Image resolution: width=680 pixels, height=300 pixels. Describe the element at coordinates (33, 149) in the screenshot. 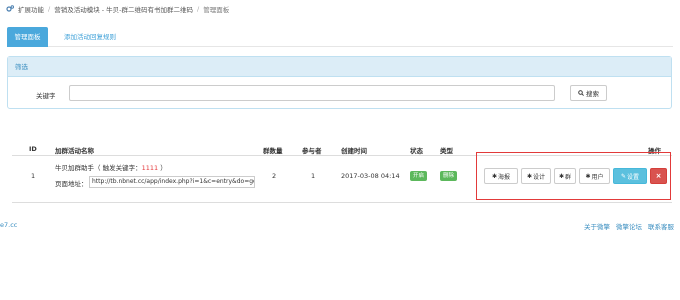

I see `th-id: ID` at that location.